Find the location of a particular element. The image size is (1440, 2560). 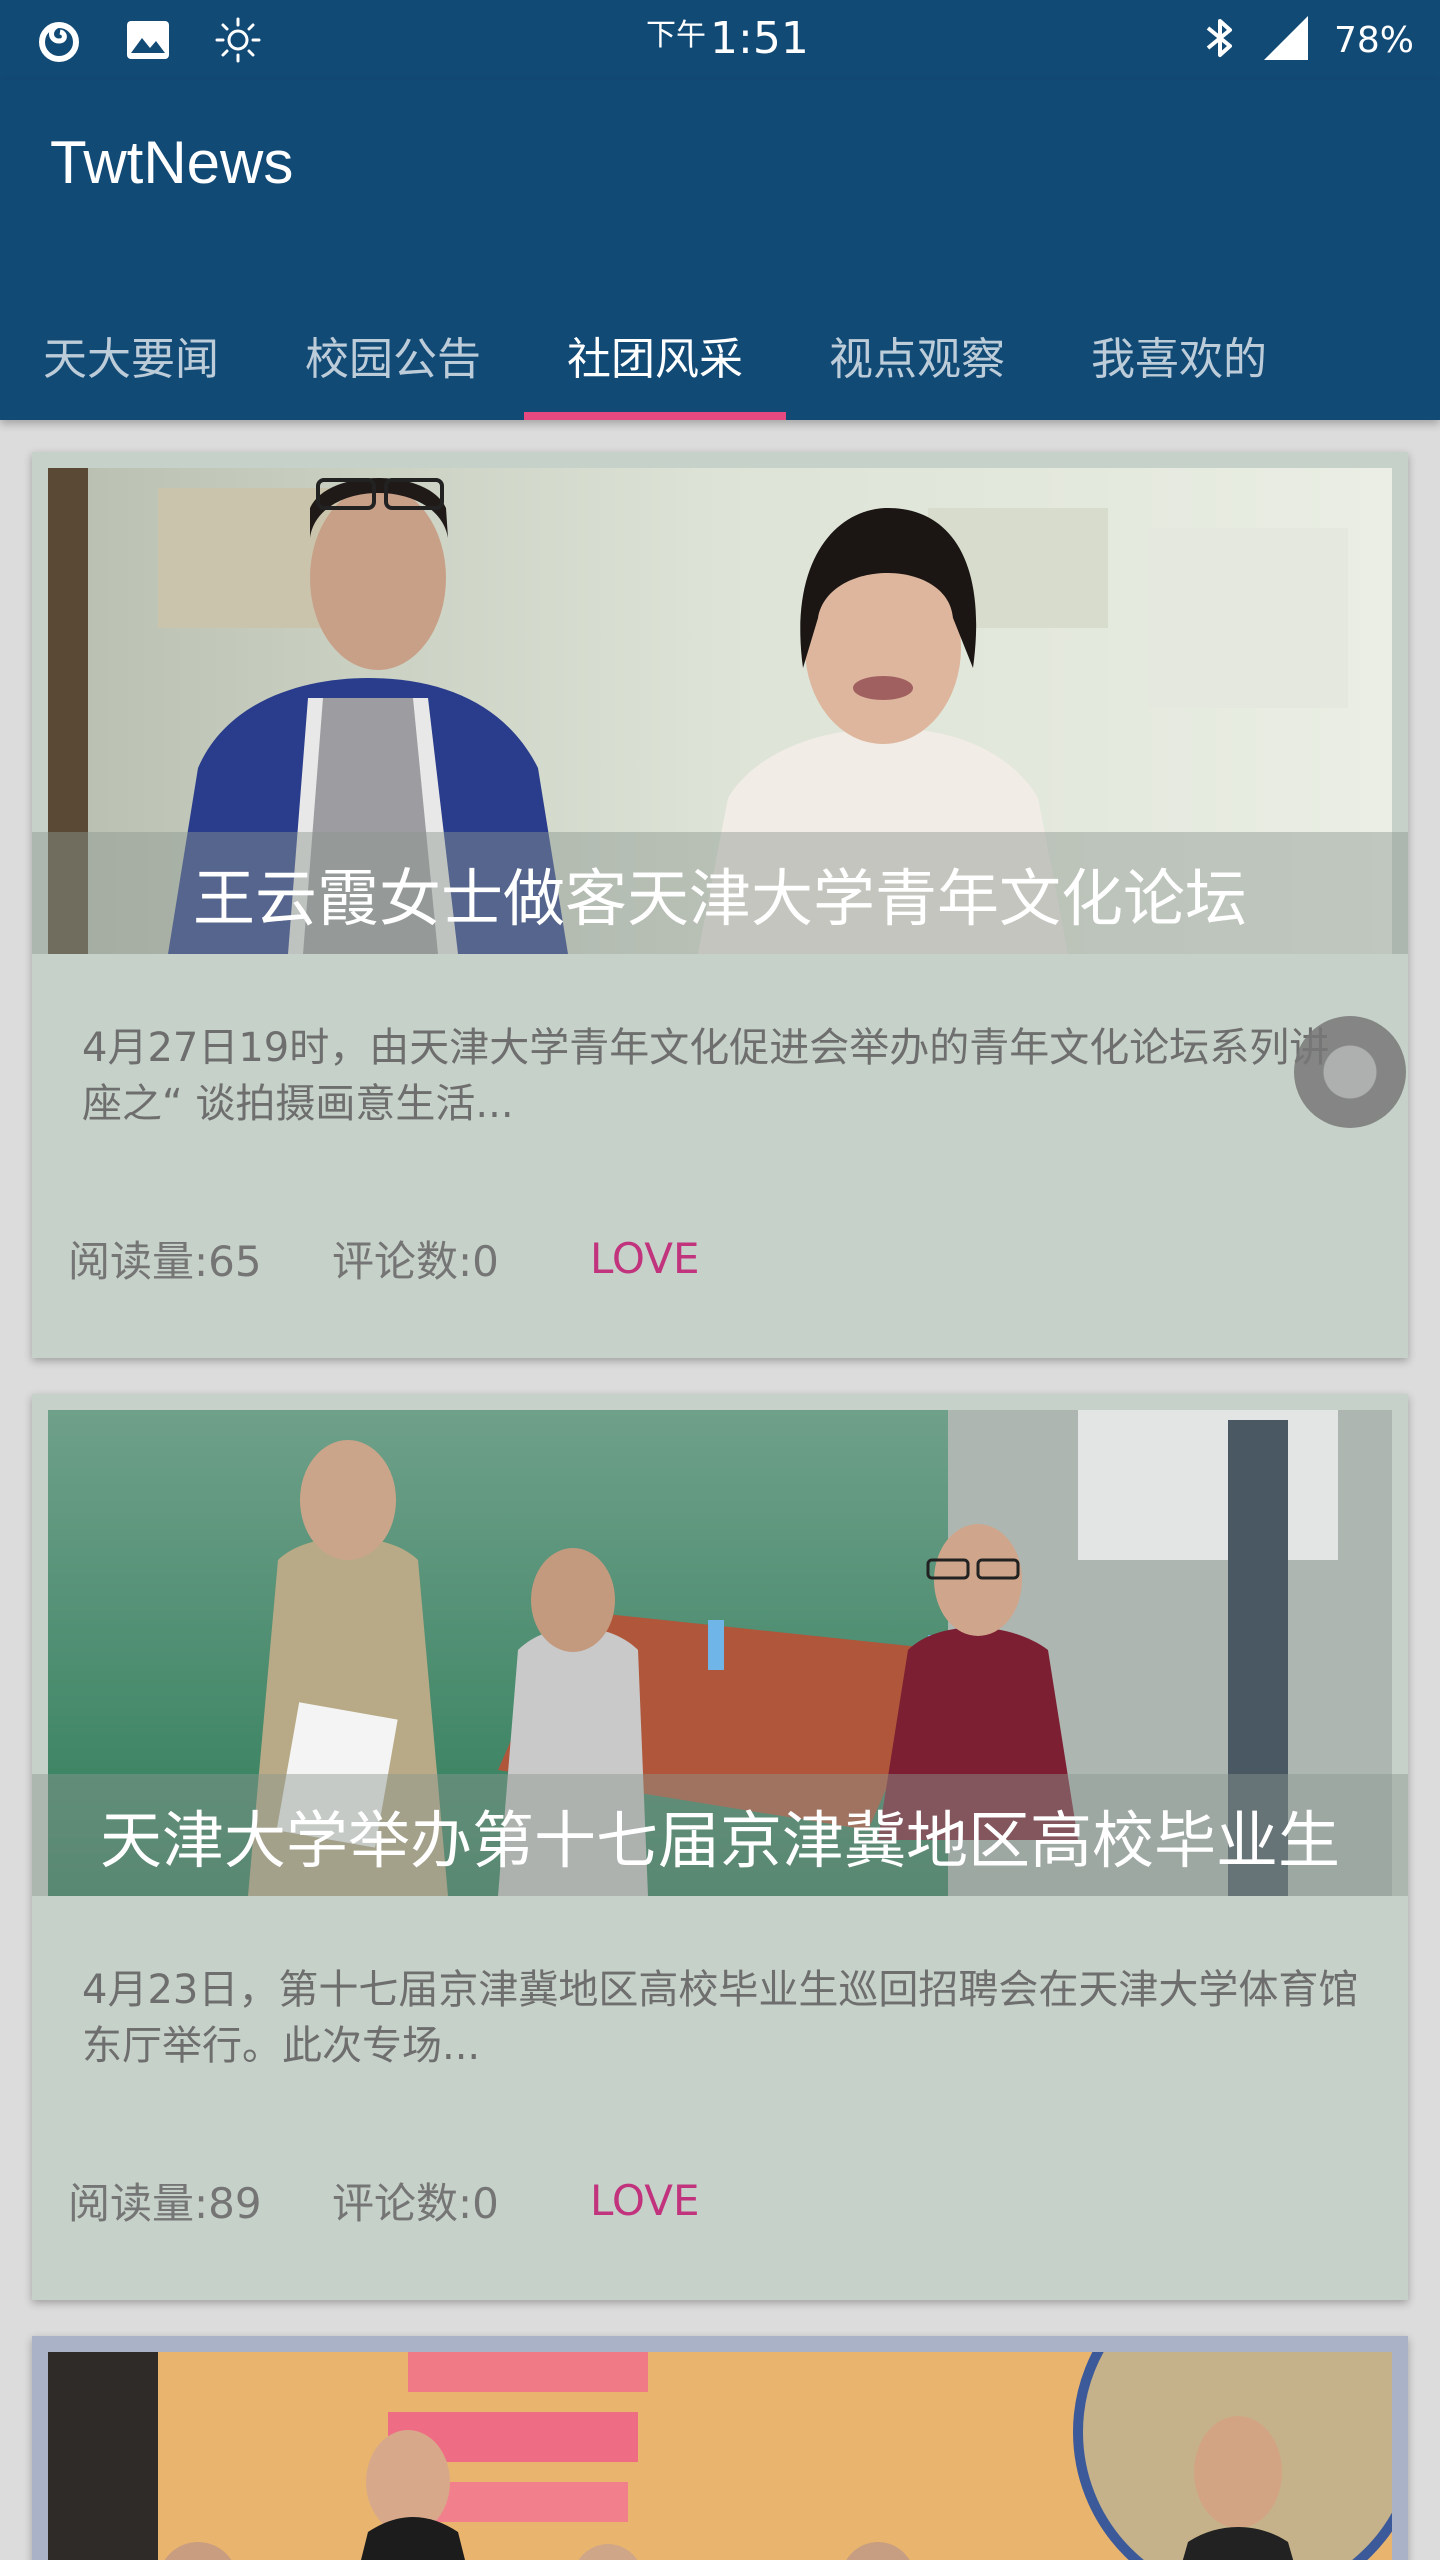

news-card-image is located at coordinates (720, 2456).